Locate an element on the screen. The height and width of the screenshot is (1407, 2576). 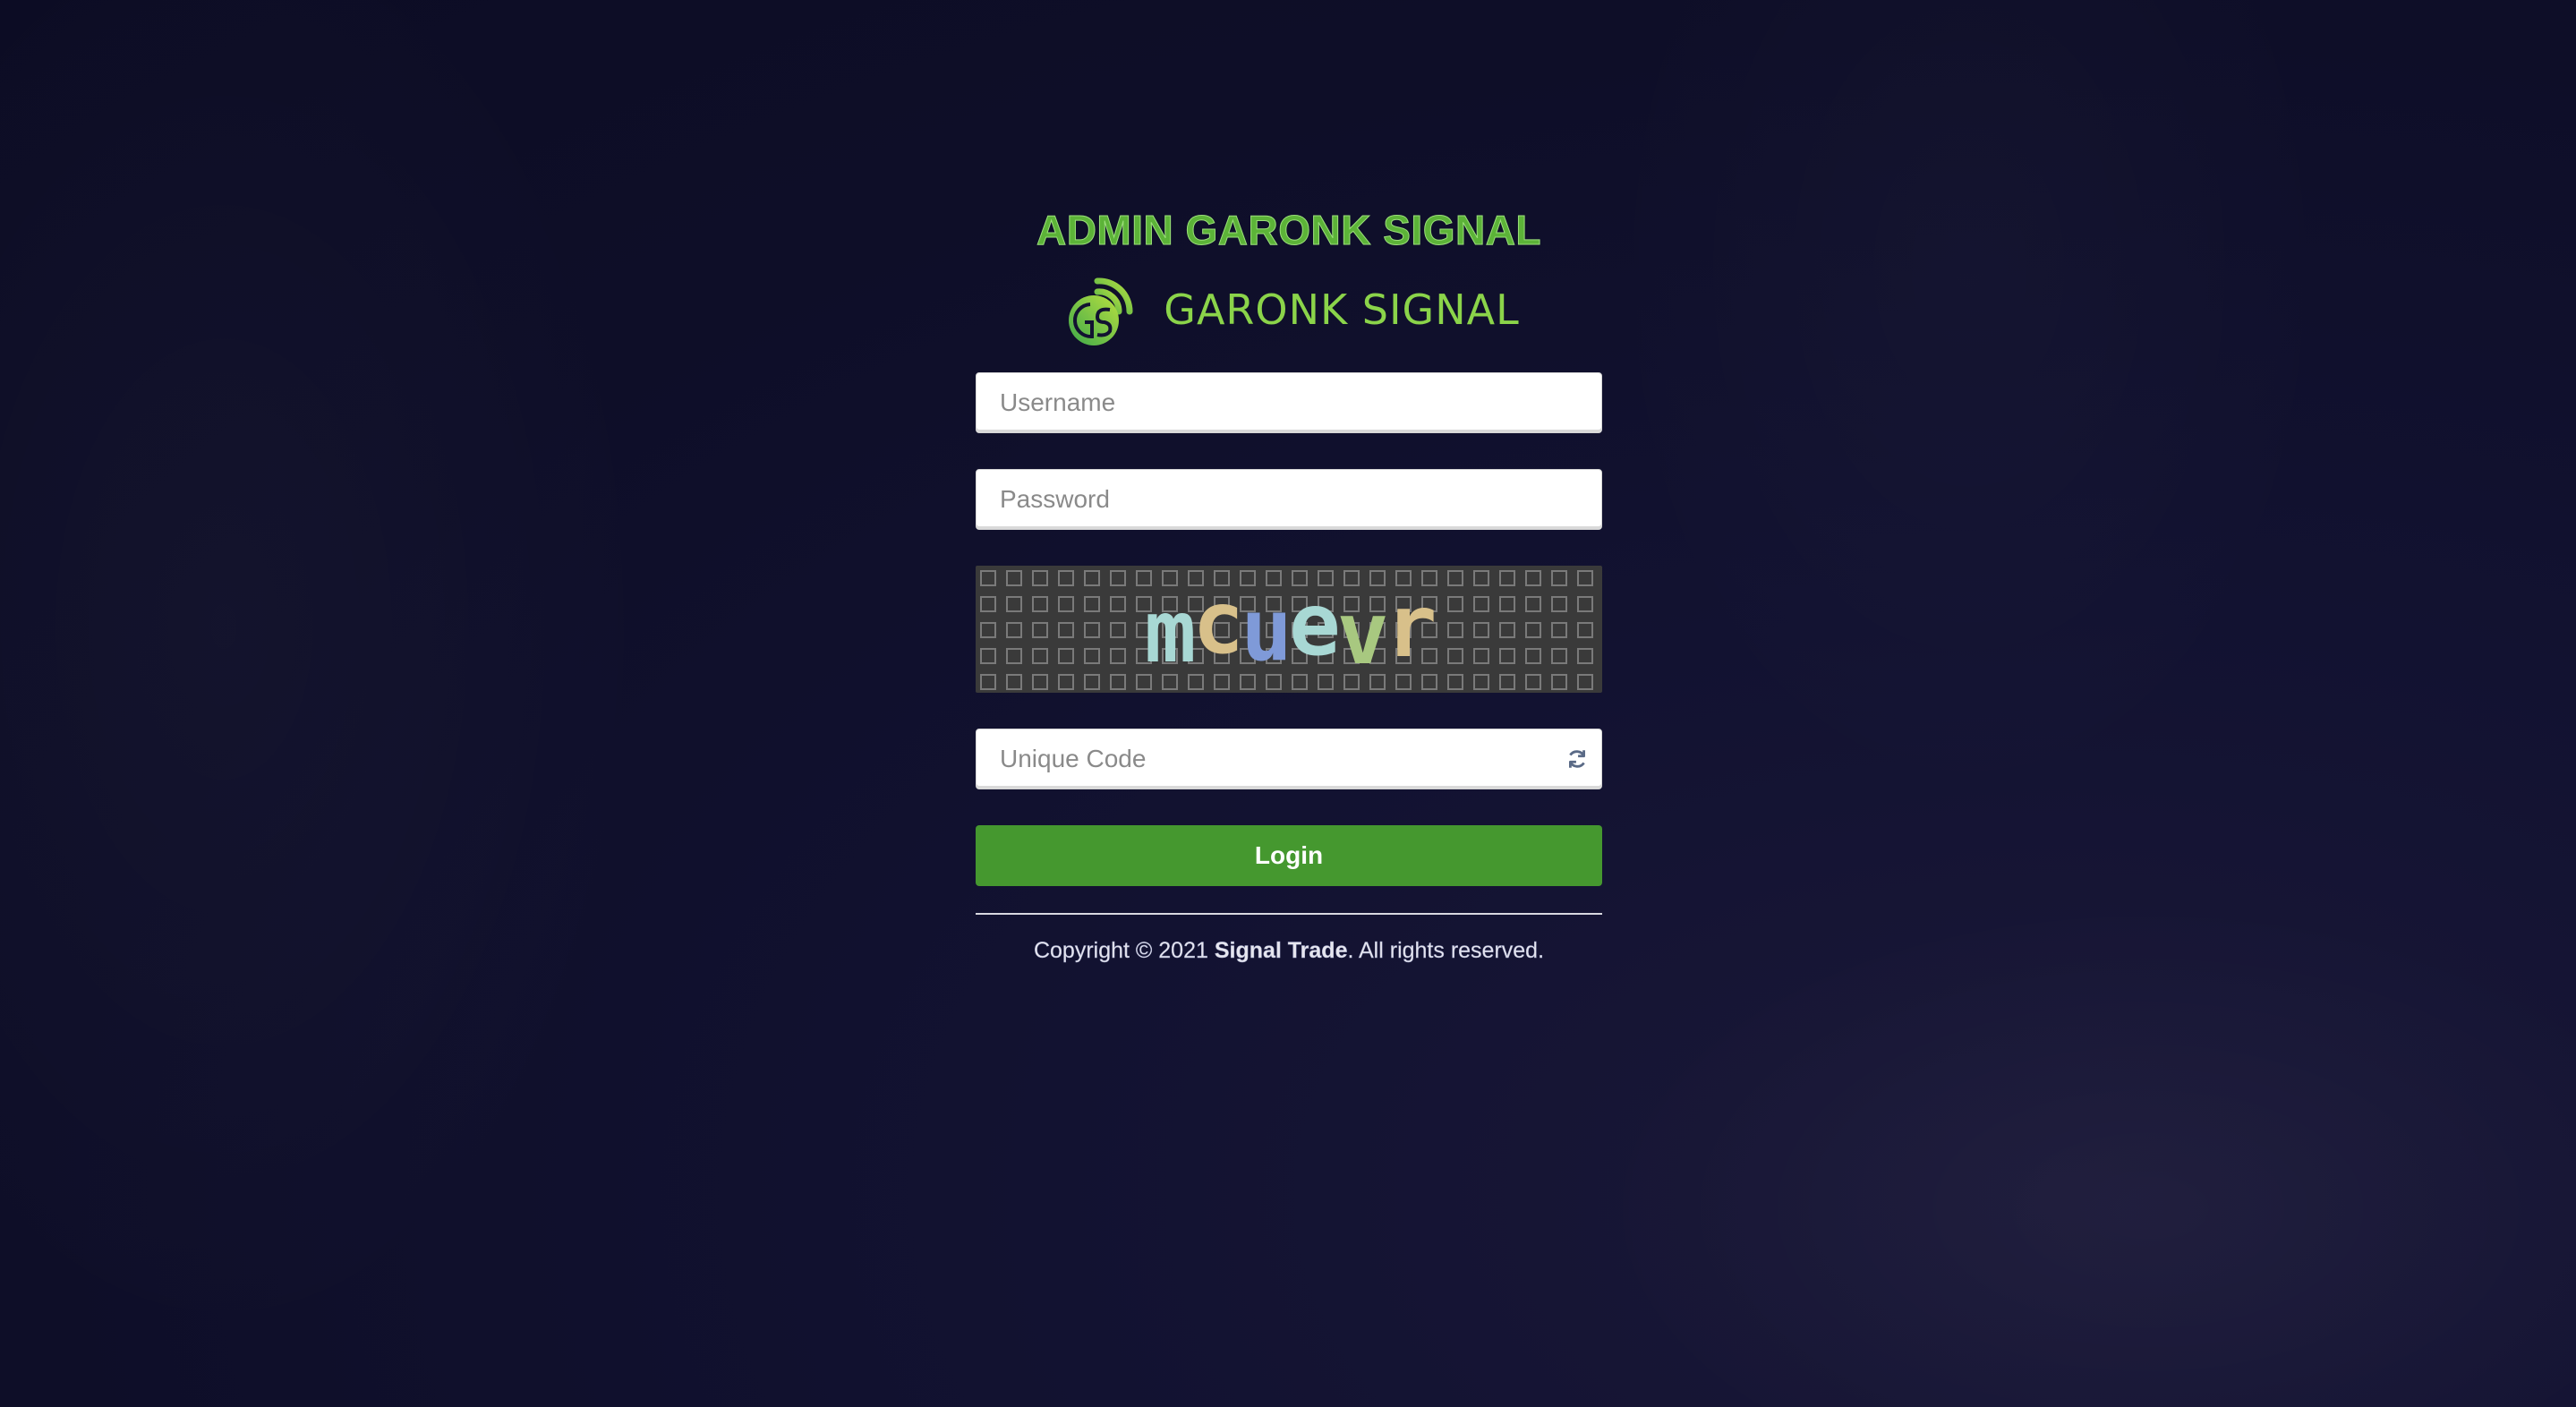
password-input is located at coordinates (1289, 499).